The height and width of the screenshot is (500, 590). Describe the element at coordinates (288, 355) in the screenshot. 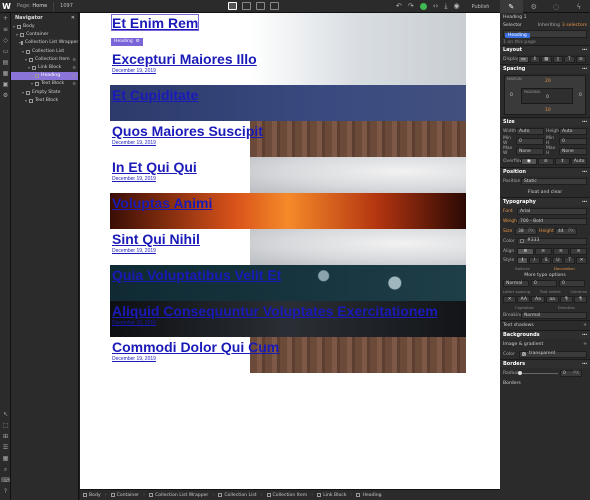

I see `collection-item: Commodi Dolor Qui Cum December 19, 2019` at that location.